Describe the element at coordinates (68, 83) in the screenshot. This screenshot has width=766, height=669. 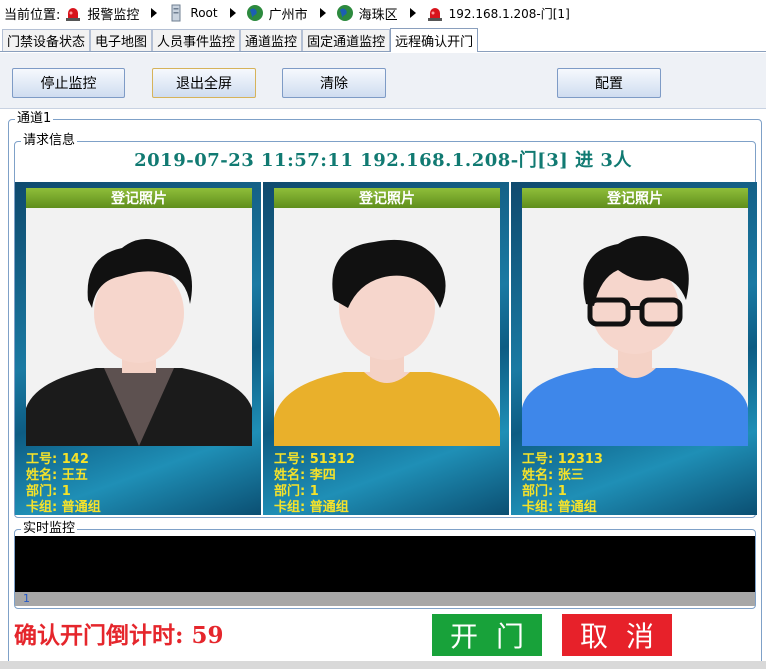
I see `stop-monitor-button: 停止监控` at that location.